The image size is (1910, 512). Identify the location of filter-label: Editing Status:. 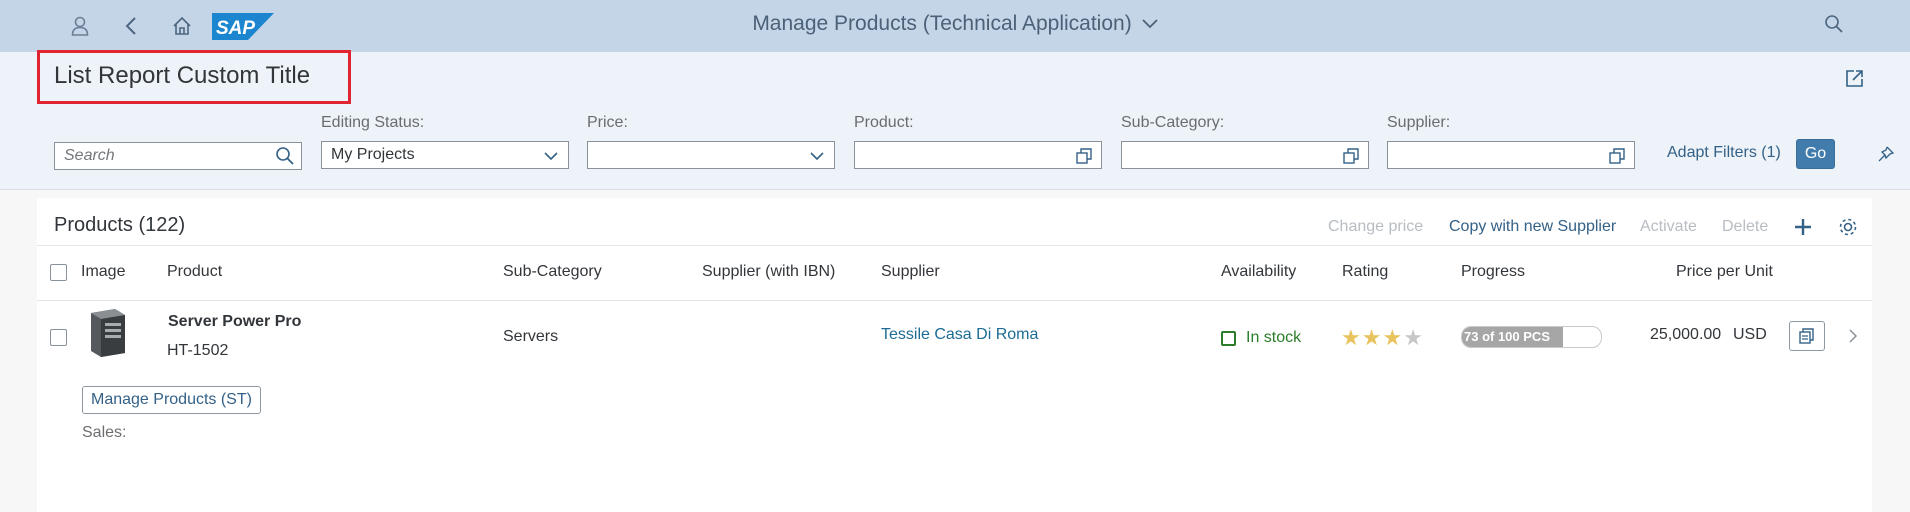
(373, 122).